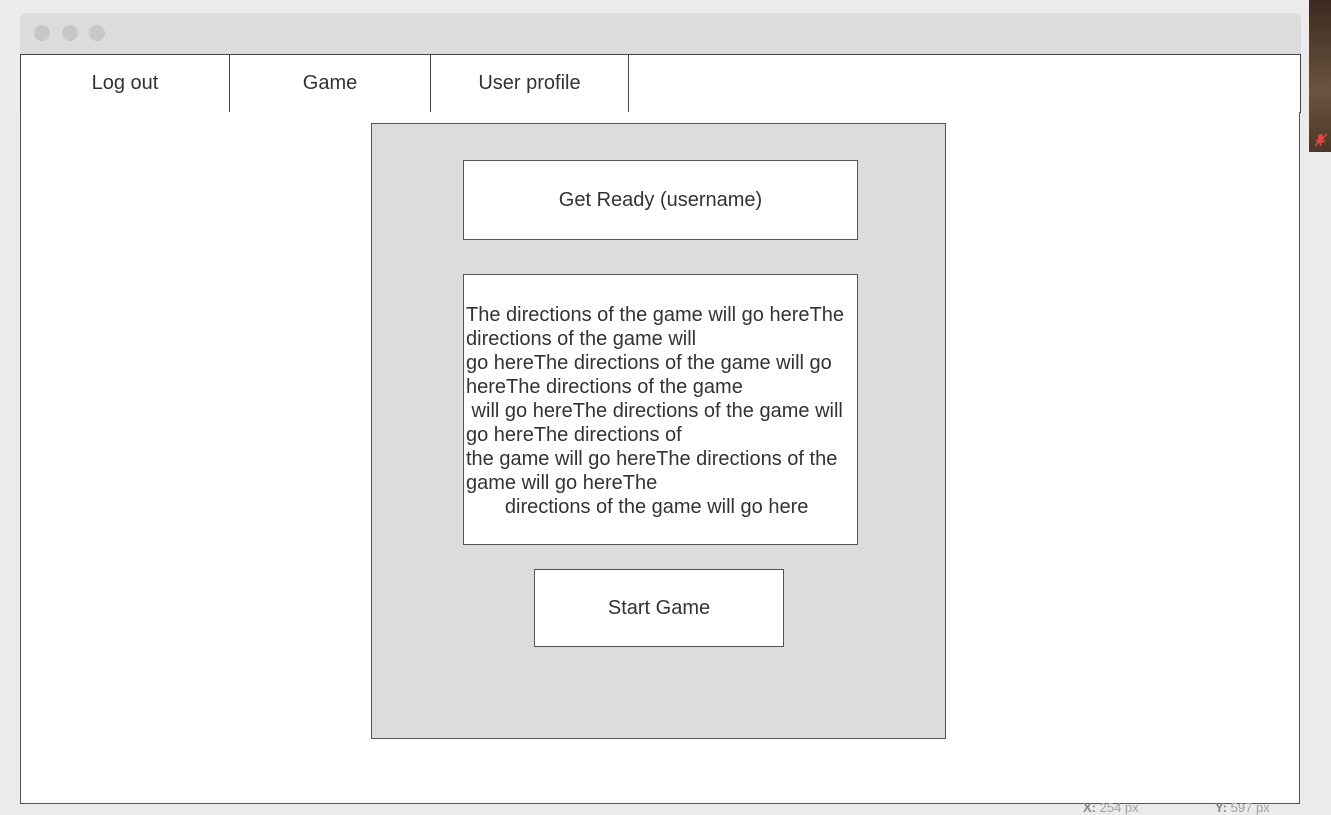  I want to click on y-coordinate-value: 597 px, so click(1250, 807).